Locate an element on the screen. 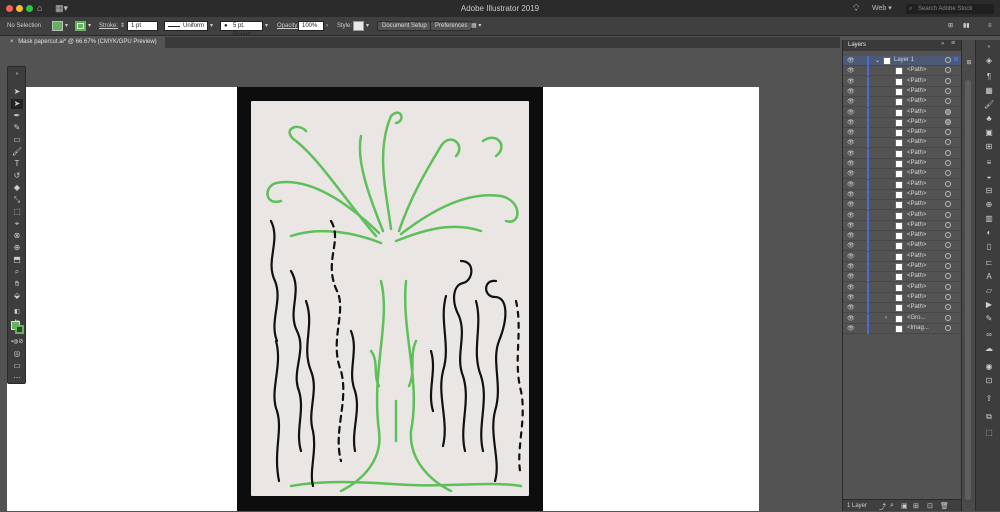 The height and width of the screenshot is (512, 1000). graphic-style-swatch is located at coordinates (358, 26).